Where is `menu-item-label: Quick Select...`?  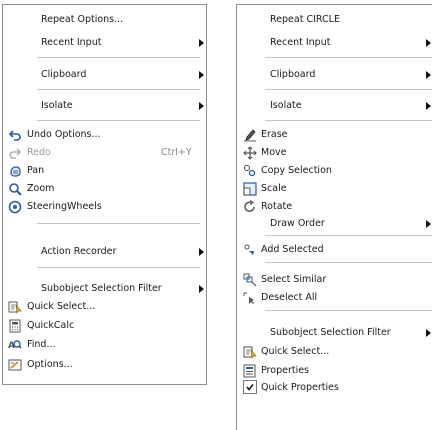
menu-item-label: Quick Select... is located at coordinates (295, 351).